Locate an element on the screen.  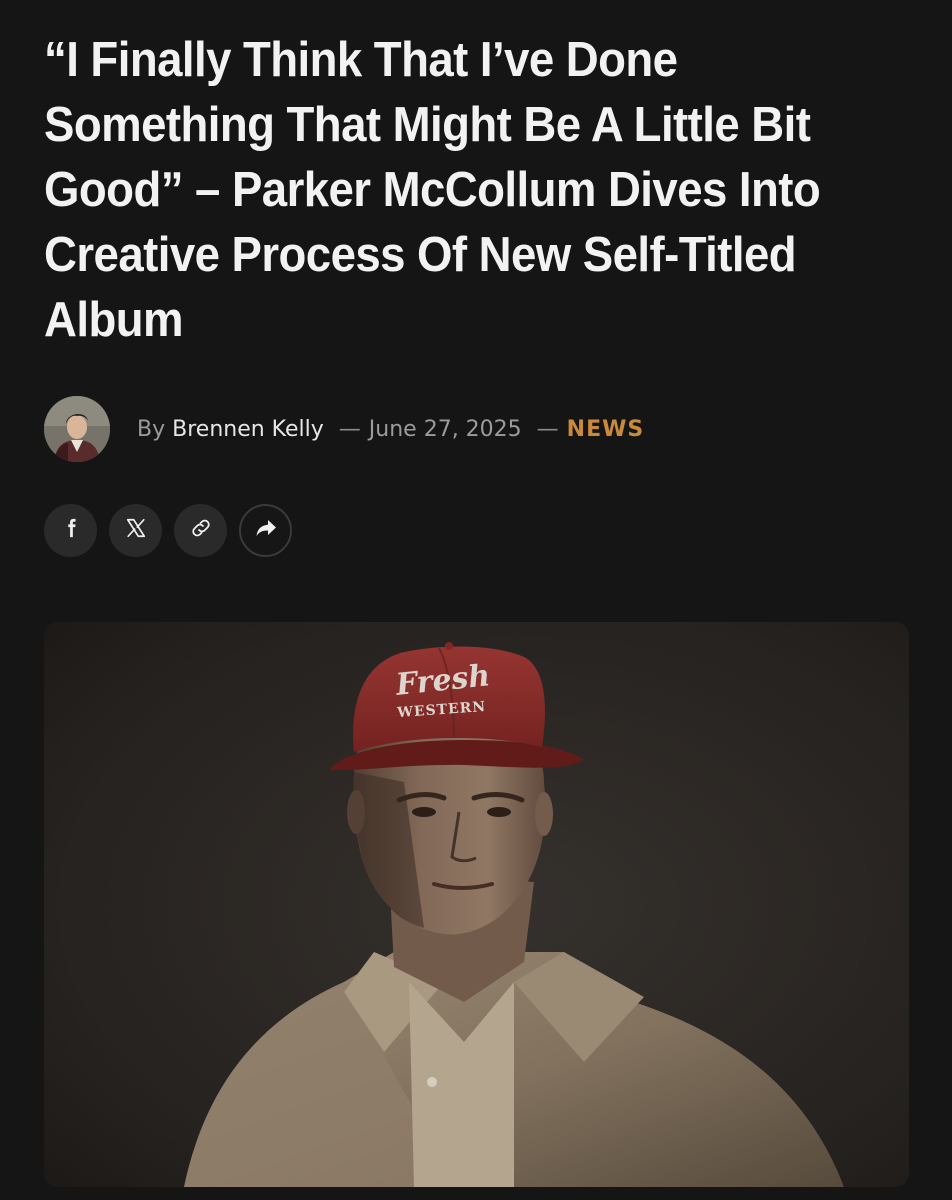
author-name-link: Brennen Kelly is located at coordinates (248, 429).